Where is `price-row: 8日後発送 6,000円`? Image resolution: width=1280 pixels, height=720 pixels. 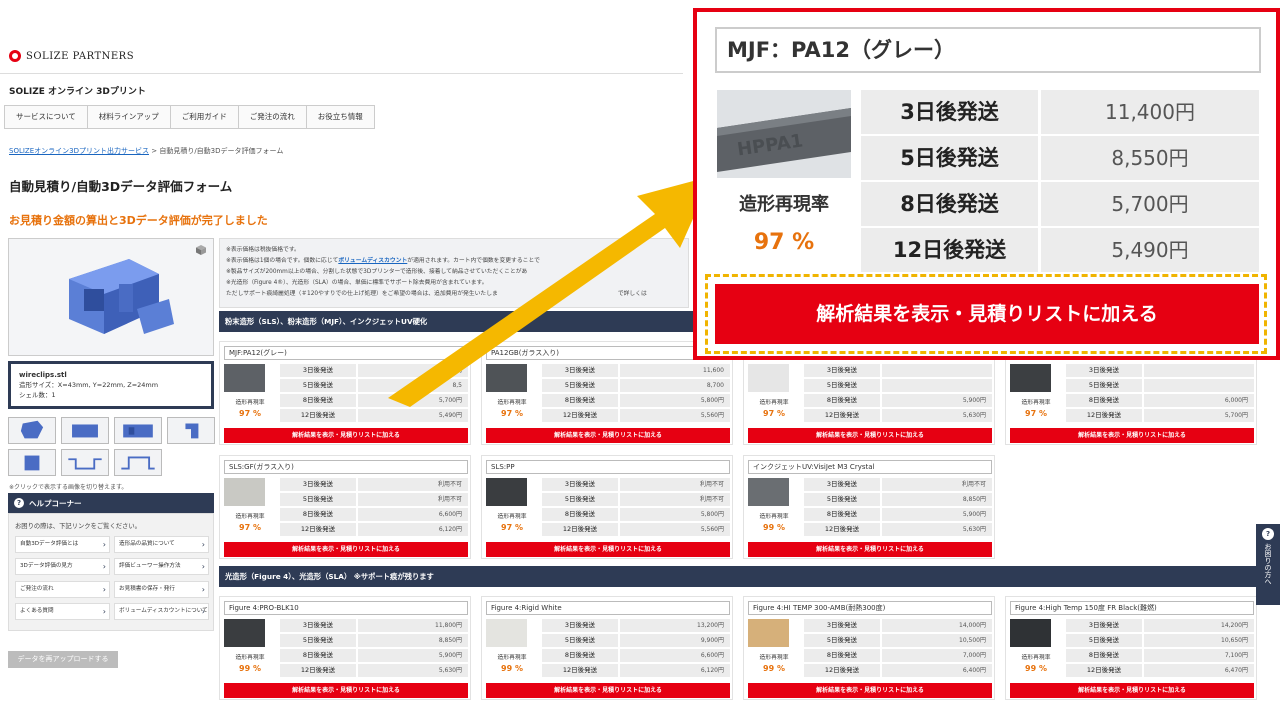 price-row: 8日後発送 6,000円 is located at coordinates (1160, 400).